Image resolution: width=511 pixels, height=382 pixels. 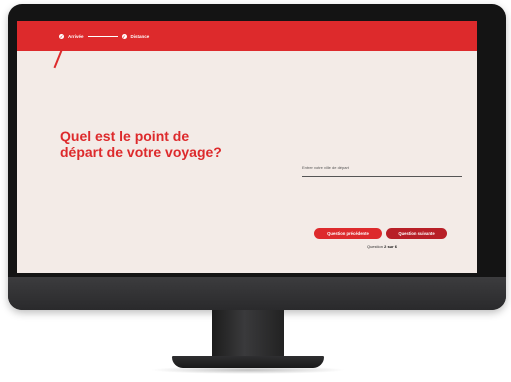 What do you see at coordinates (348, 233) in the screenshot?
I see `previous-question-button: Question précédente` at bounding box center [348, 233].